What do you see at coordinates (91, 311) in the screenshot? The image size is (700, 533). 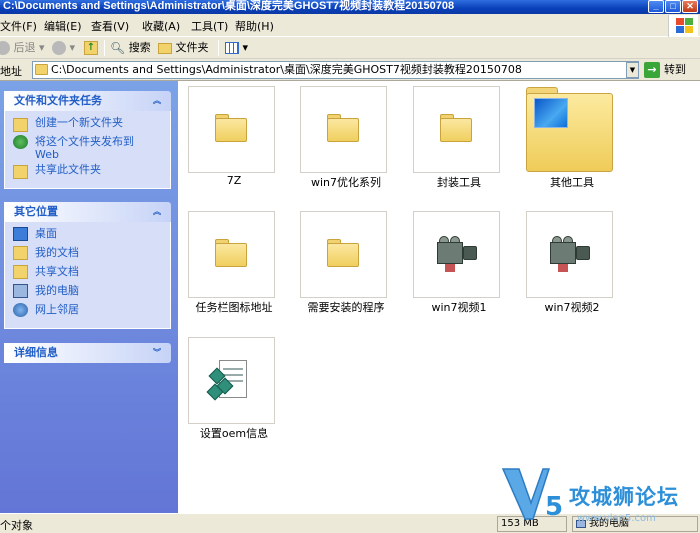 I see `place-network: 网上邻居` at bounding box center [91, 311].